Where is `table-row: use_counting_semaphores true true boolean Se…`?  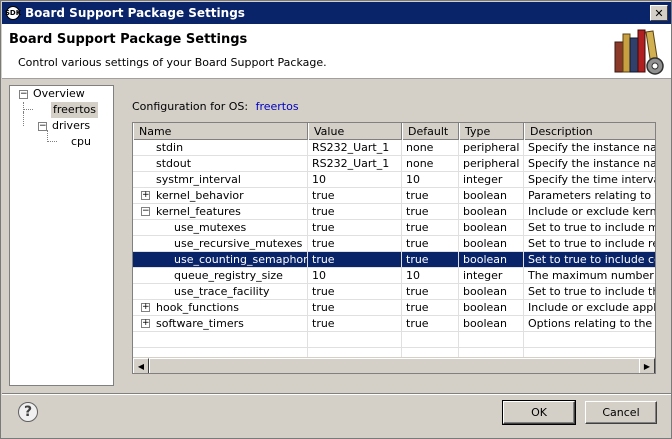
table-row: use_counting_semaphores true true boolean Se… is located at coordinates (394, 260).